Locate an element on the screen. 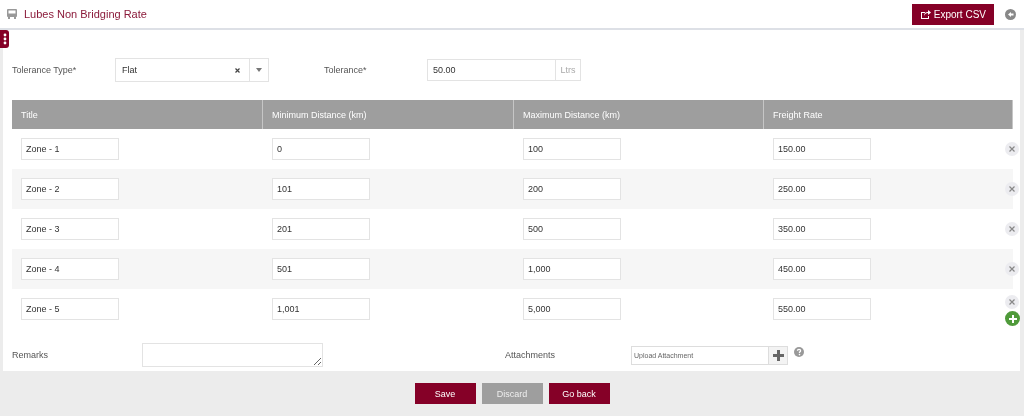 Image resolution: width=1024 pixels, height=416 pixels. table-cell-field: 500 is located at coordinates (572, 229).